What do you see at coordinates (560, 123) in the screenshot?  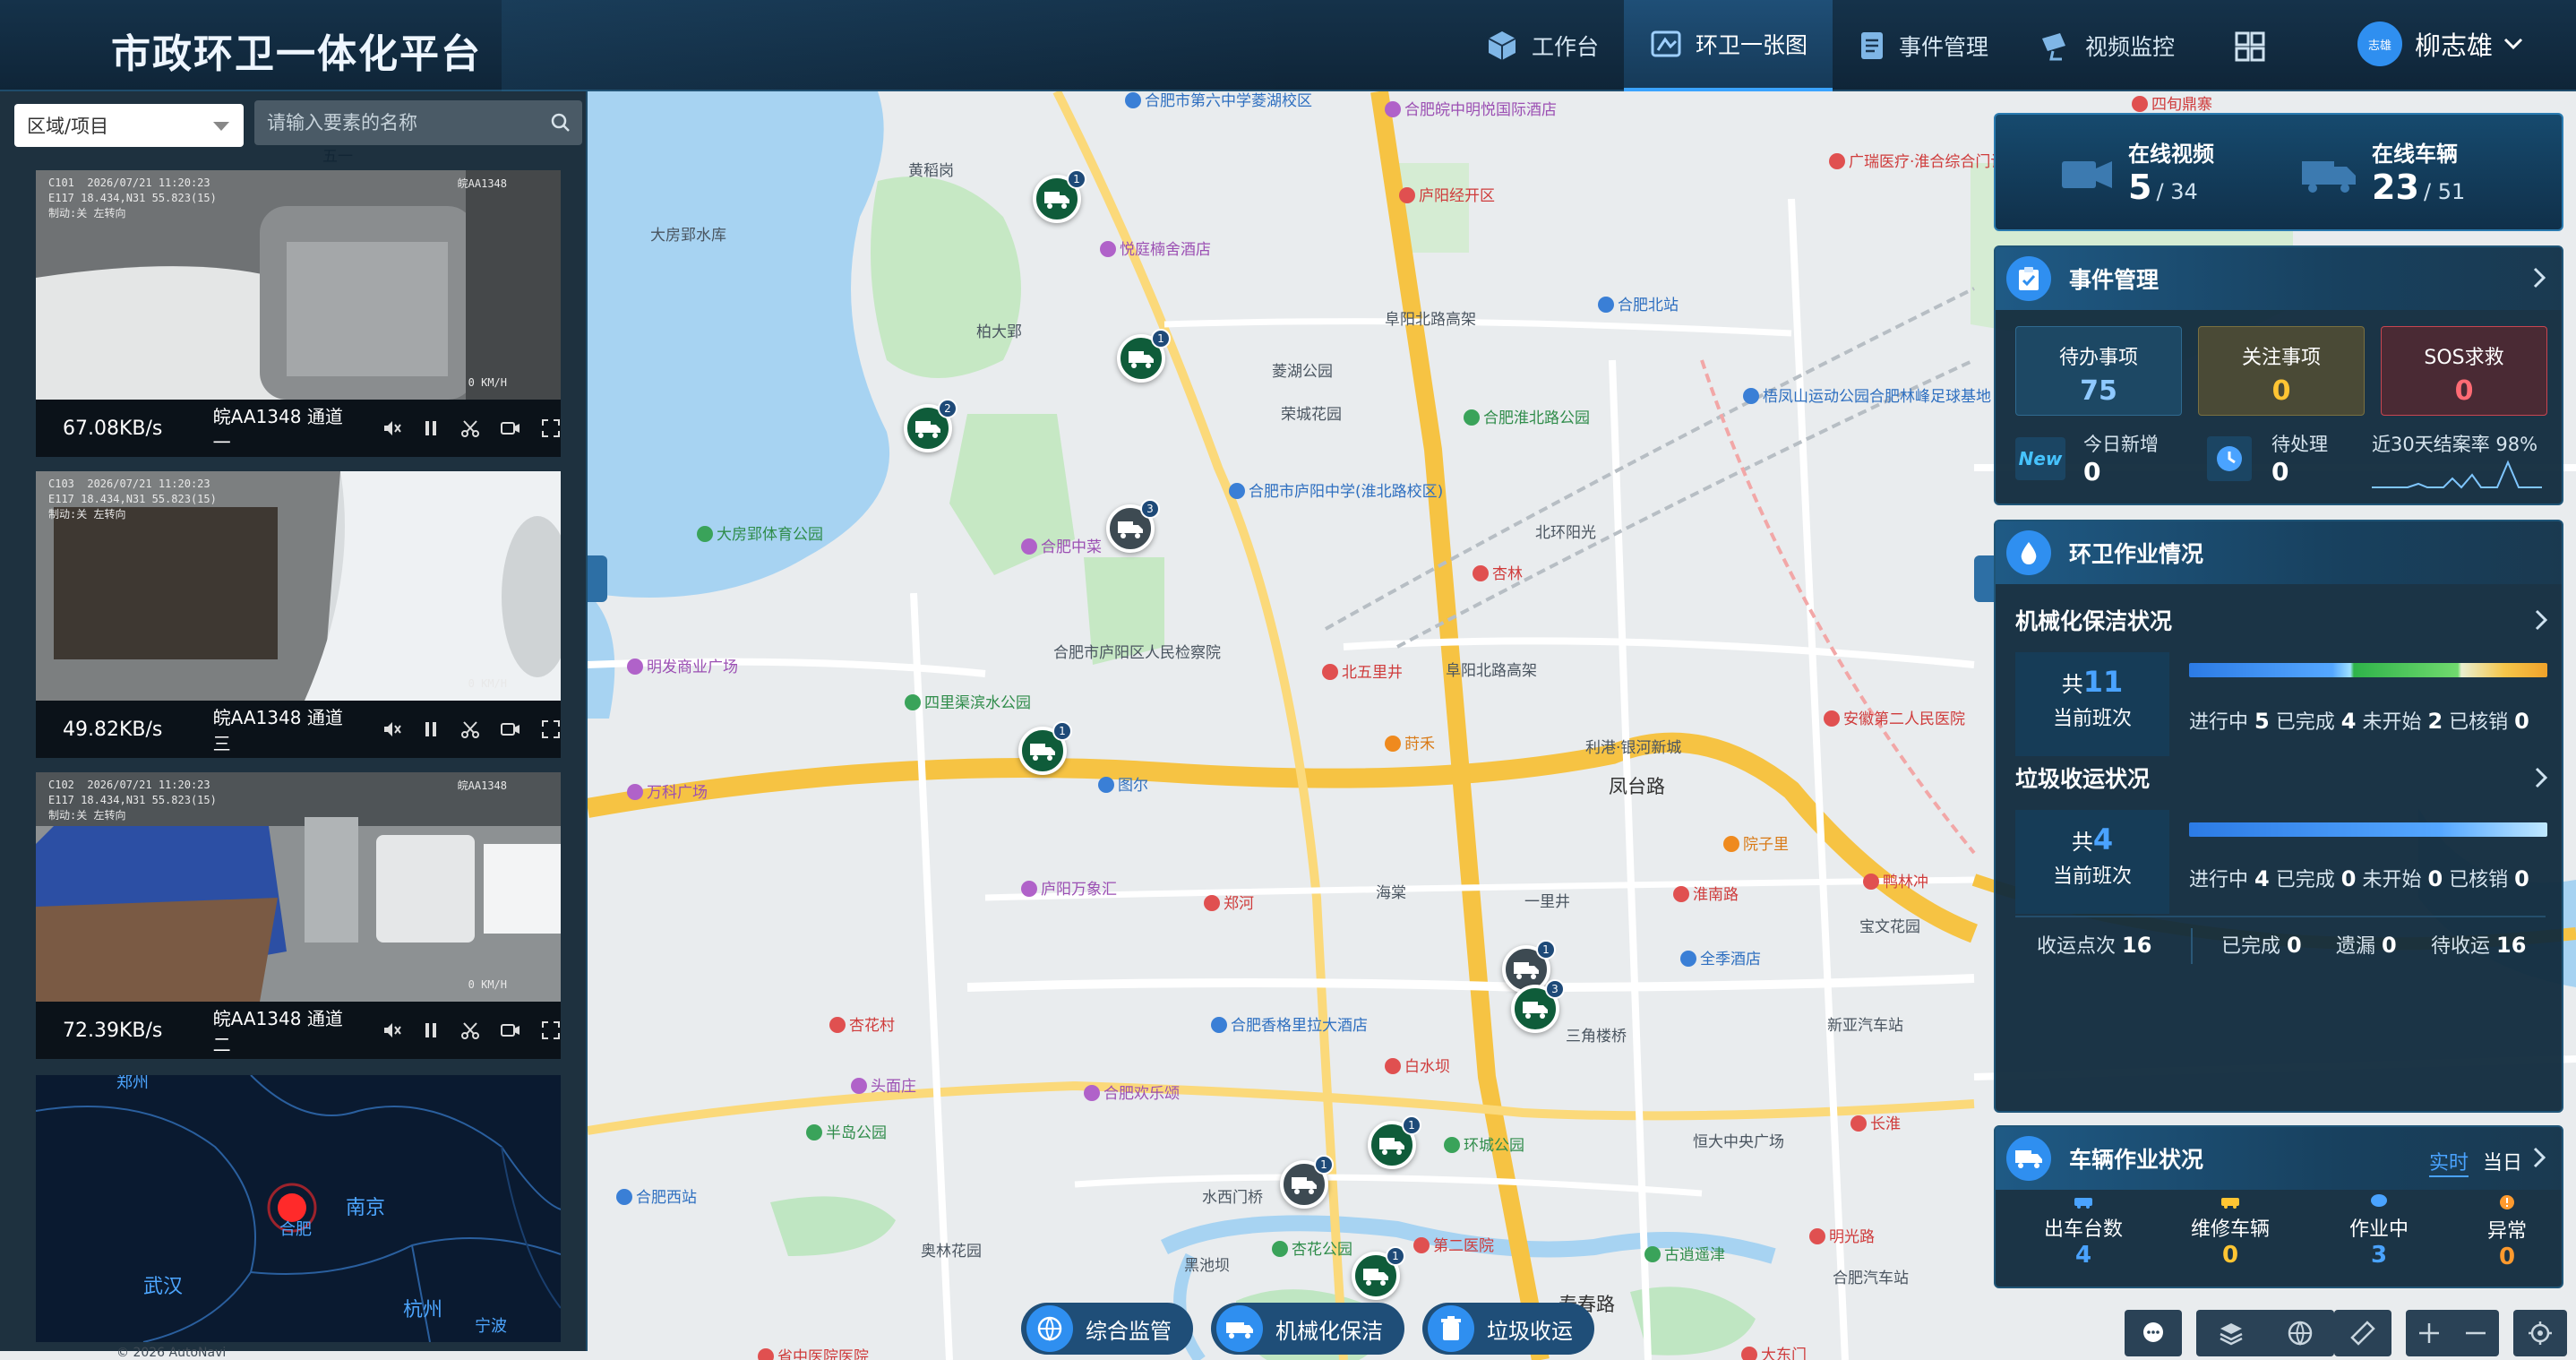 I see `search-icon` at bounding box center [560, 123].